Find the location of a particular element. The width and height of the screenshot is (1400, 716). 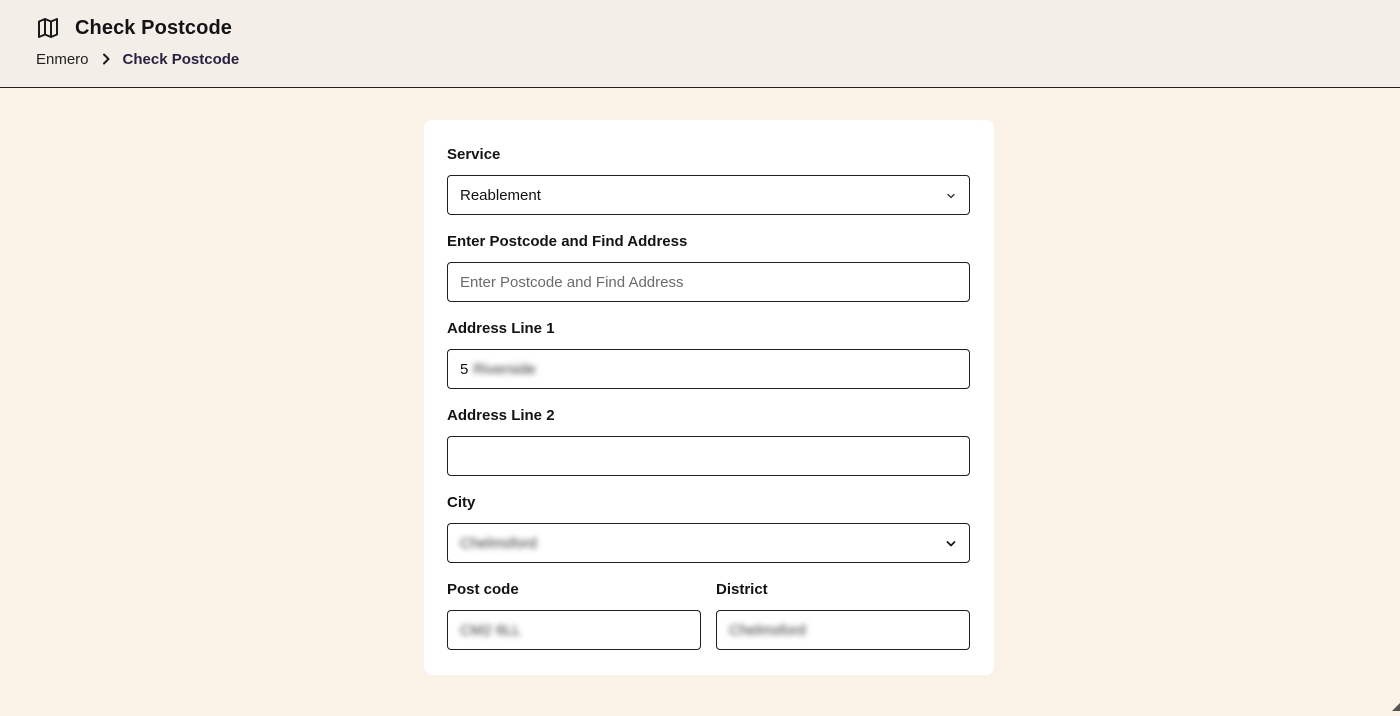

page-title: Check Postcode is located at coordinates (153, 28).